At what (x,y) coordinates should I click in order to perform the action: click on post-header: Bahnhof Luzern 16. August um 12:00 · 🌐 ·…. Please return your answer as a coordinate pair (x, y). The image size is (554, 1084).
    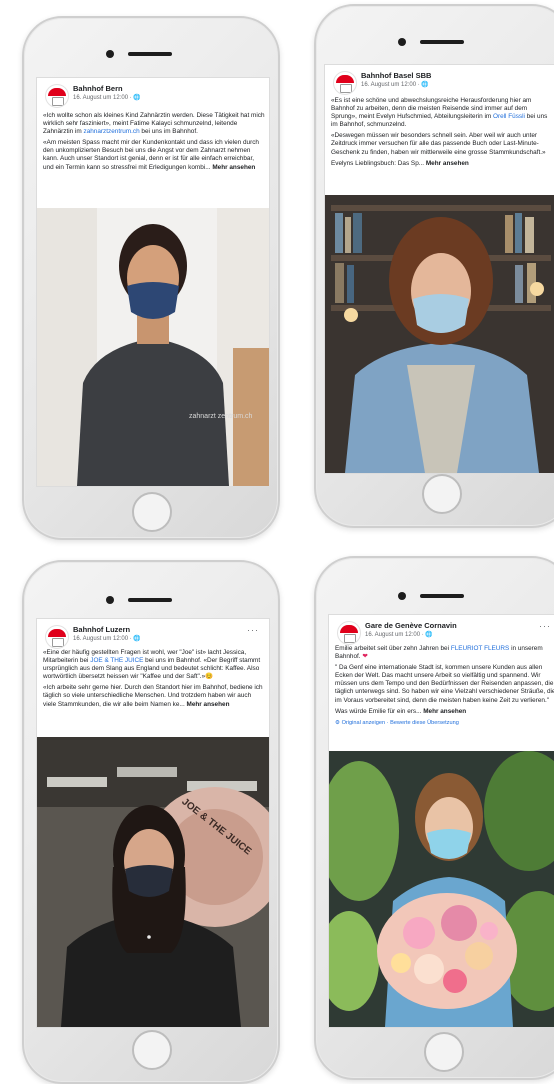
    Looking at the image, I should click on (153, 638).